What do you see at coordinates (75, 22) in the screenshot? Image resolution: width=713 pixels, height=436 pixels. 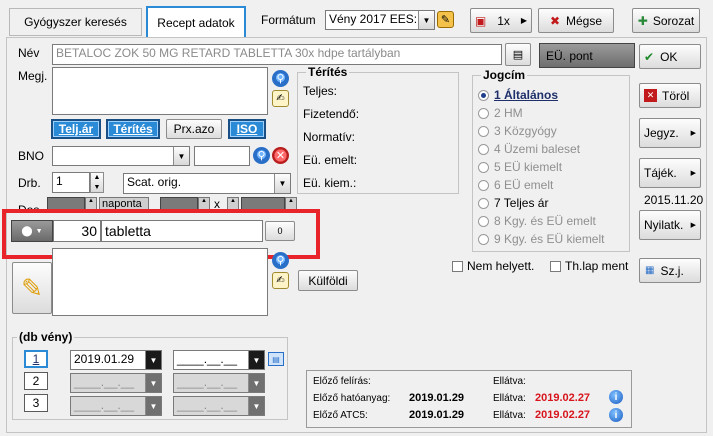 I see `tab-drug-search: Gyógyszer keresés` at bounding box center [75, 22].